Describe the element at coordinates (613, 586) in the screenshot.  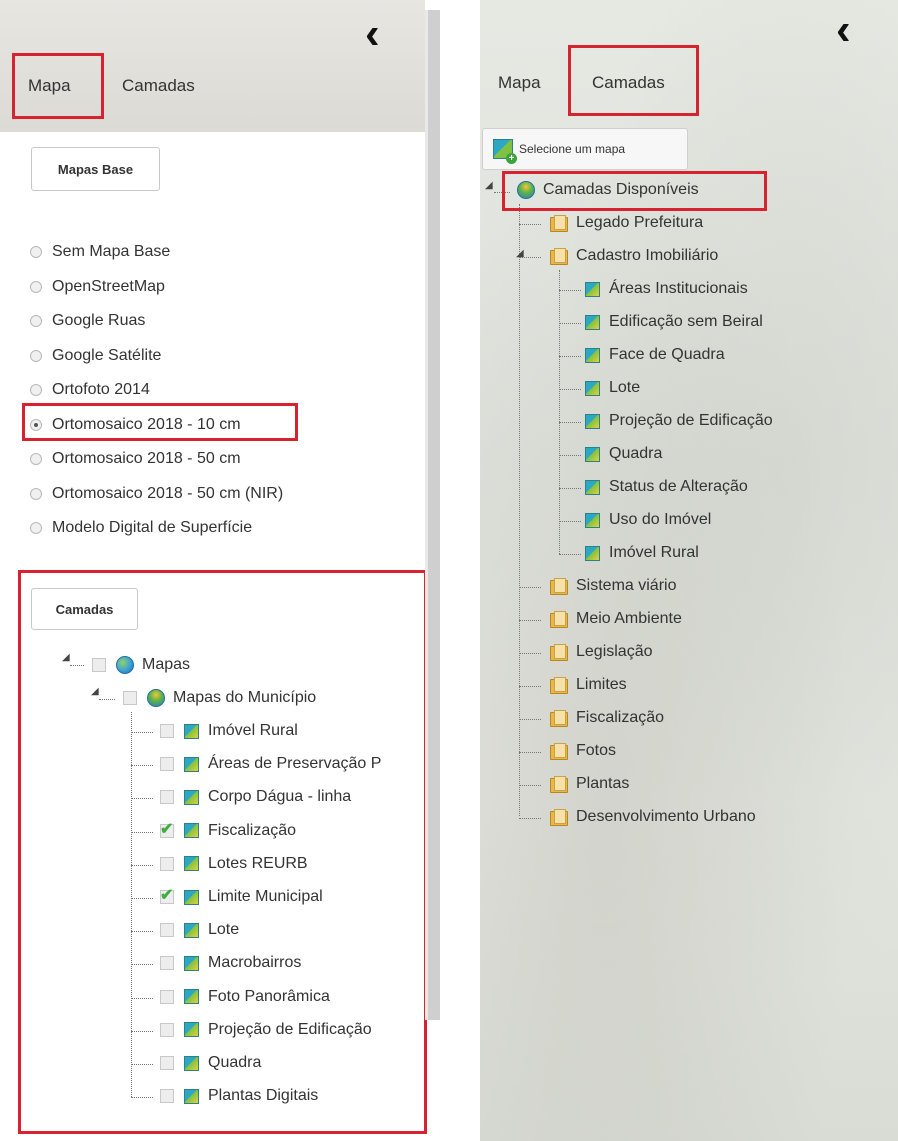
I see `tree-node-folder: Sistema viário` at that location.